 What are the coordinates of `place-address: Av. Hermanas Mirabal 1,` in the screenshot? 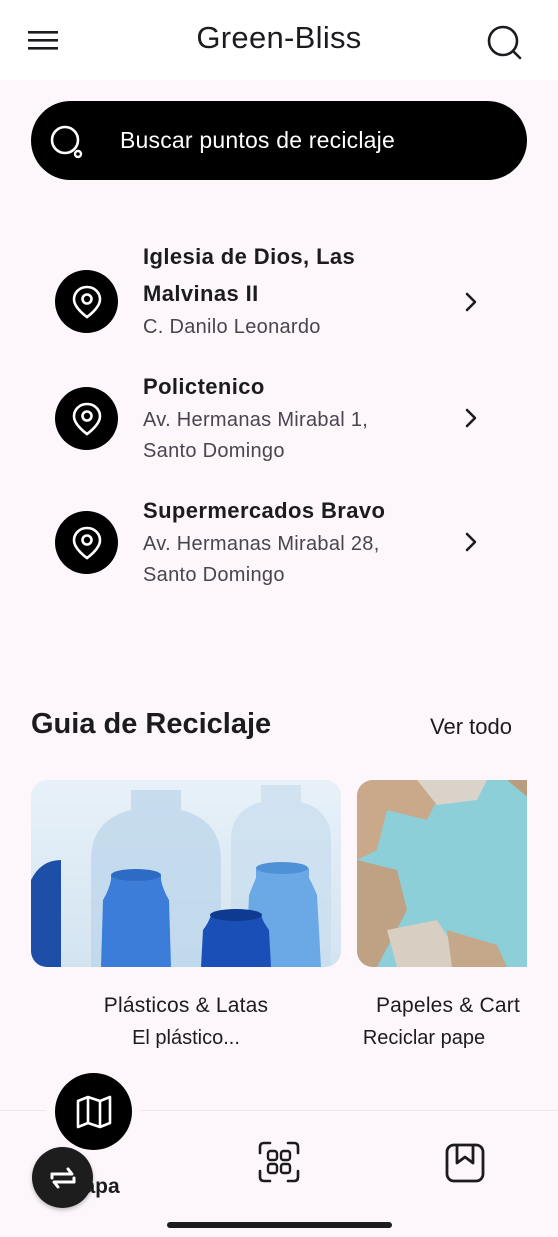 It's located at (256, 420).